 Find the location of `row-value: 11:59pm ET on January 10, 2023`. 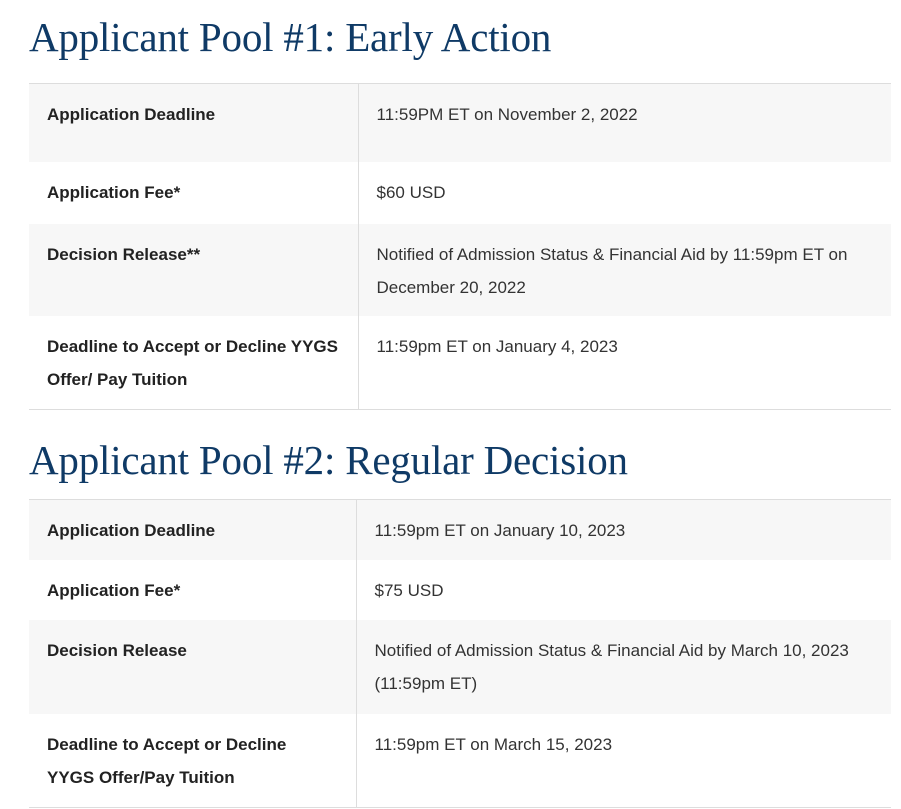

row-value: 11:59pm ET on January 10, 2023 is located at coordinates (623, 529).